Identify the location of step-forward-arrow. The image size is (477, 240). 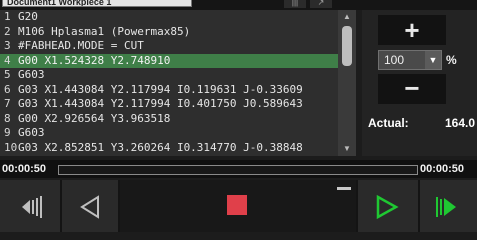
(450, 207).